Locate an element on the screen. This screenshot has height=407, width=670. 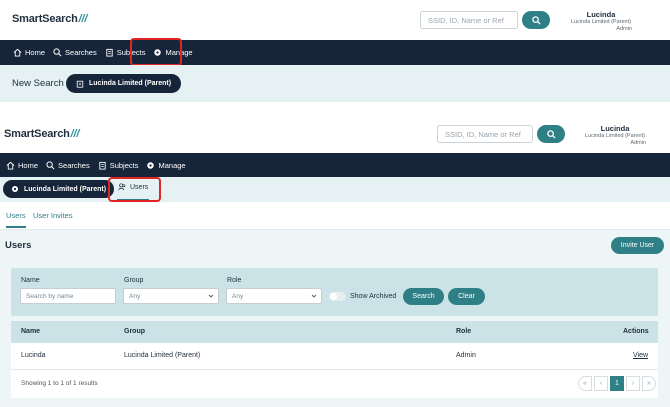
group-filter-label: Group is located at coordinates (134, 280).